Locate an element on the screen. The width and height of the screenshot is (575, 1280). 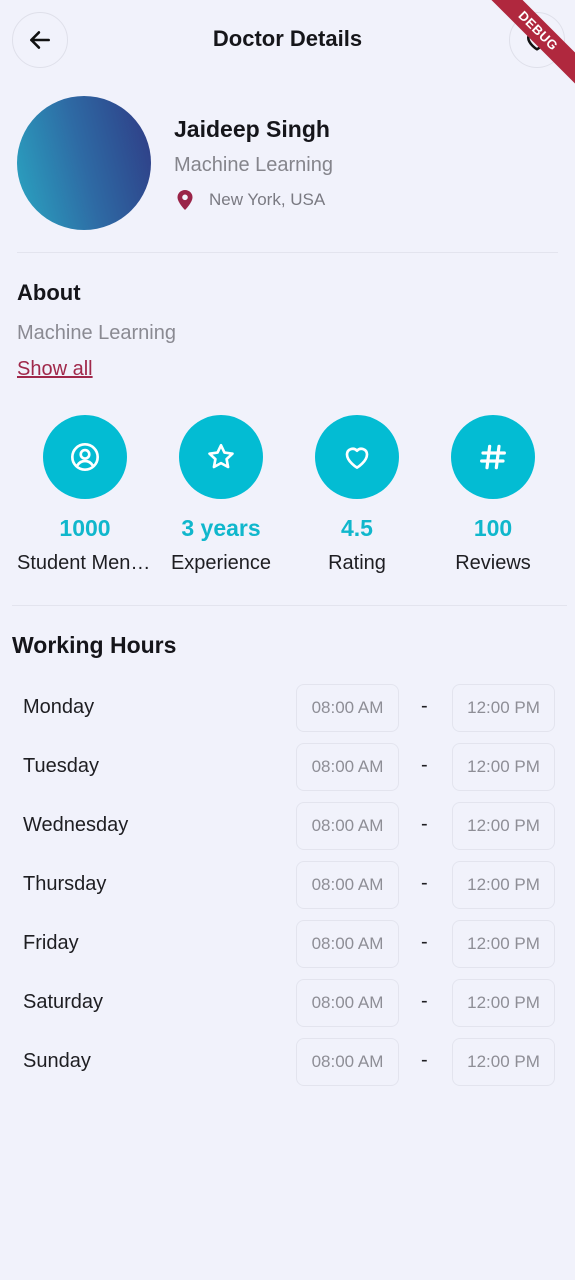
day-label: Wednesday is located at coordinates (76, 825).